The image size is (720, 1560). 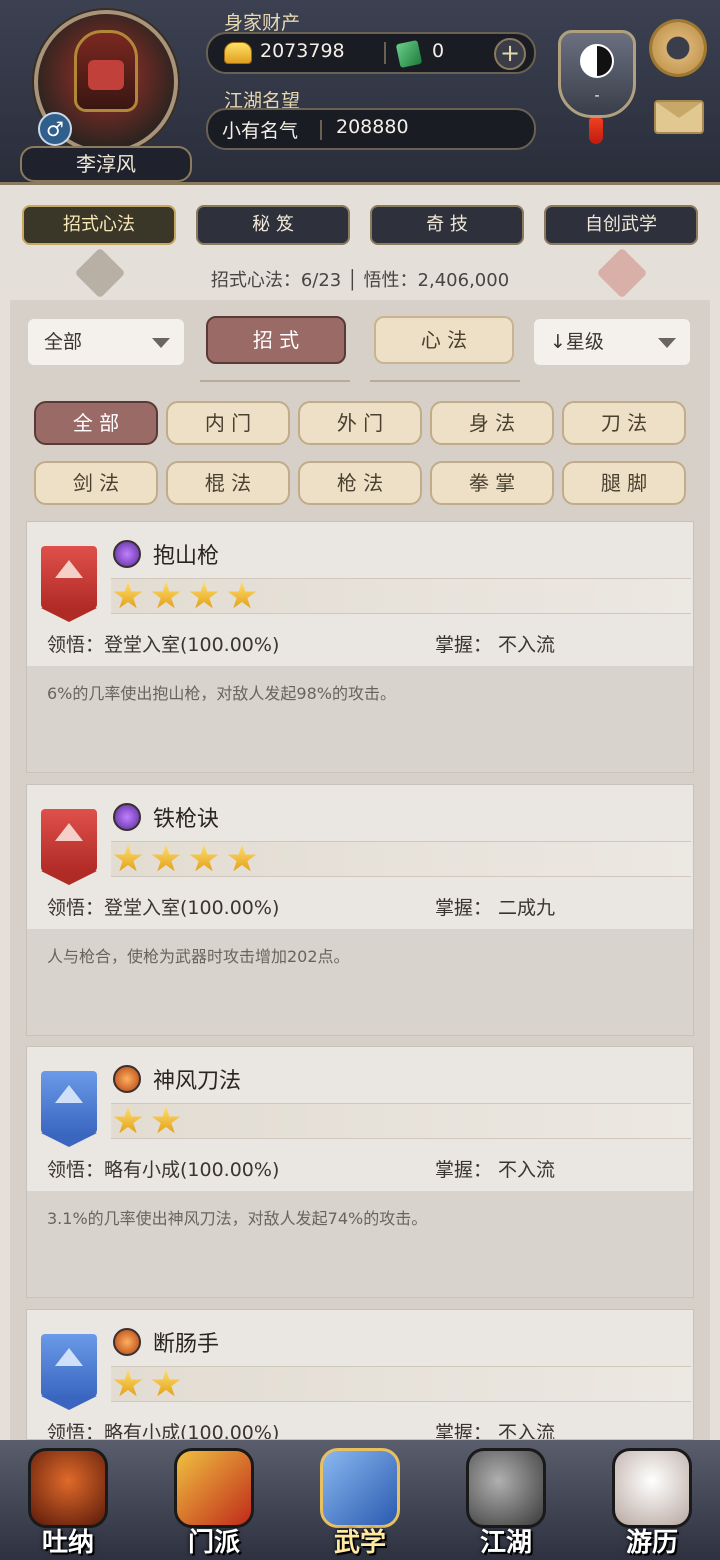 What do you see at coordinates (55, 129) in the screenshot?
I see `gender-male-icon: ♂` at bounding box center [55, 129].